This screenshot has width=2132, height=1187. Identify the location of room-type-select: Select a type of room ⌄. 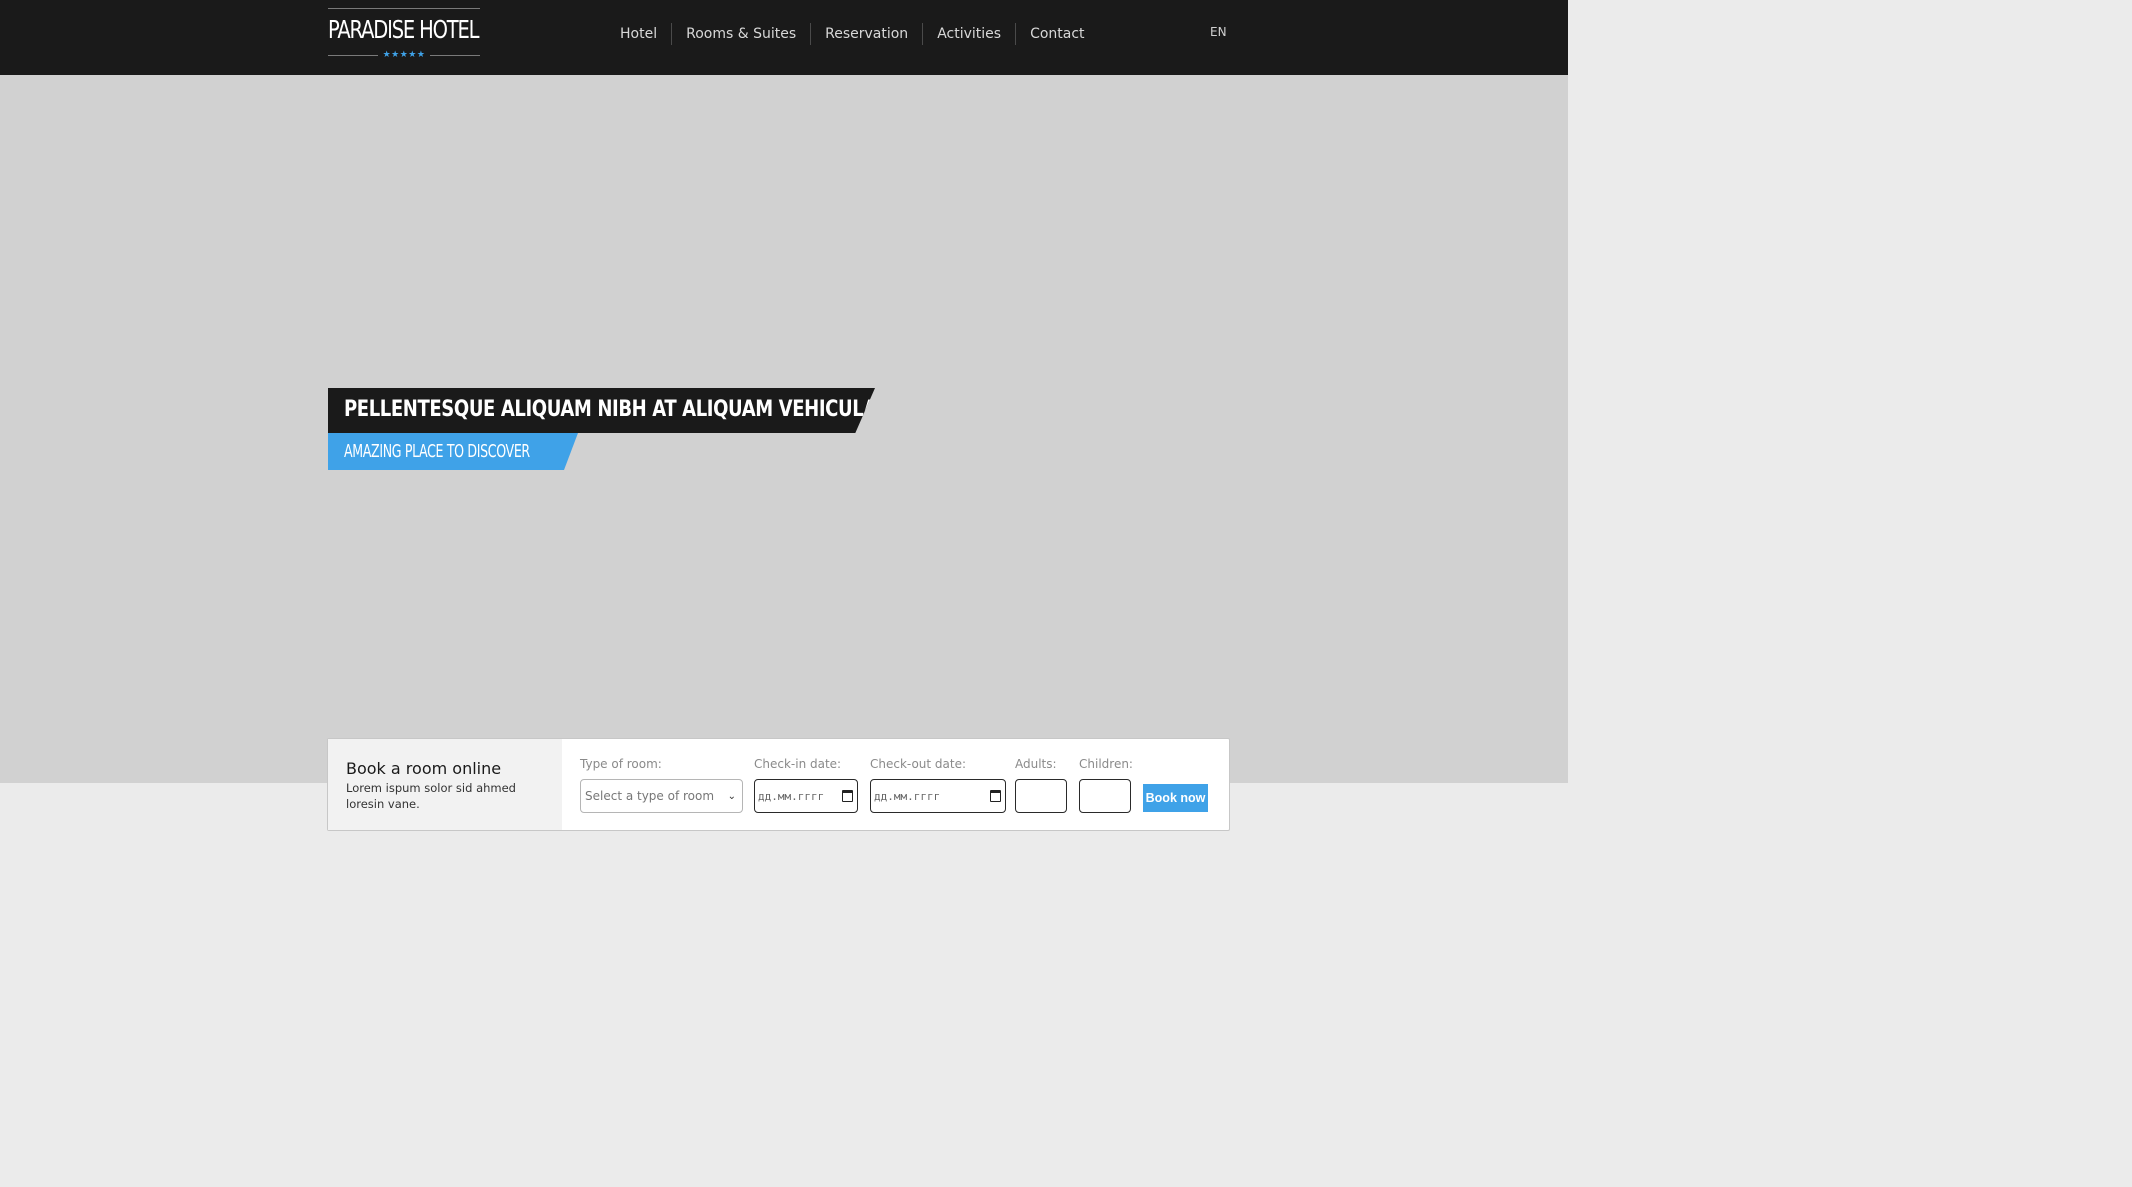
(661, 796).